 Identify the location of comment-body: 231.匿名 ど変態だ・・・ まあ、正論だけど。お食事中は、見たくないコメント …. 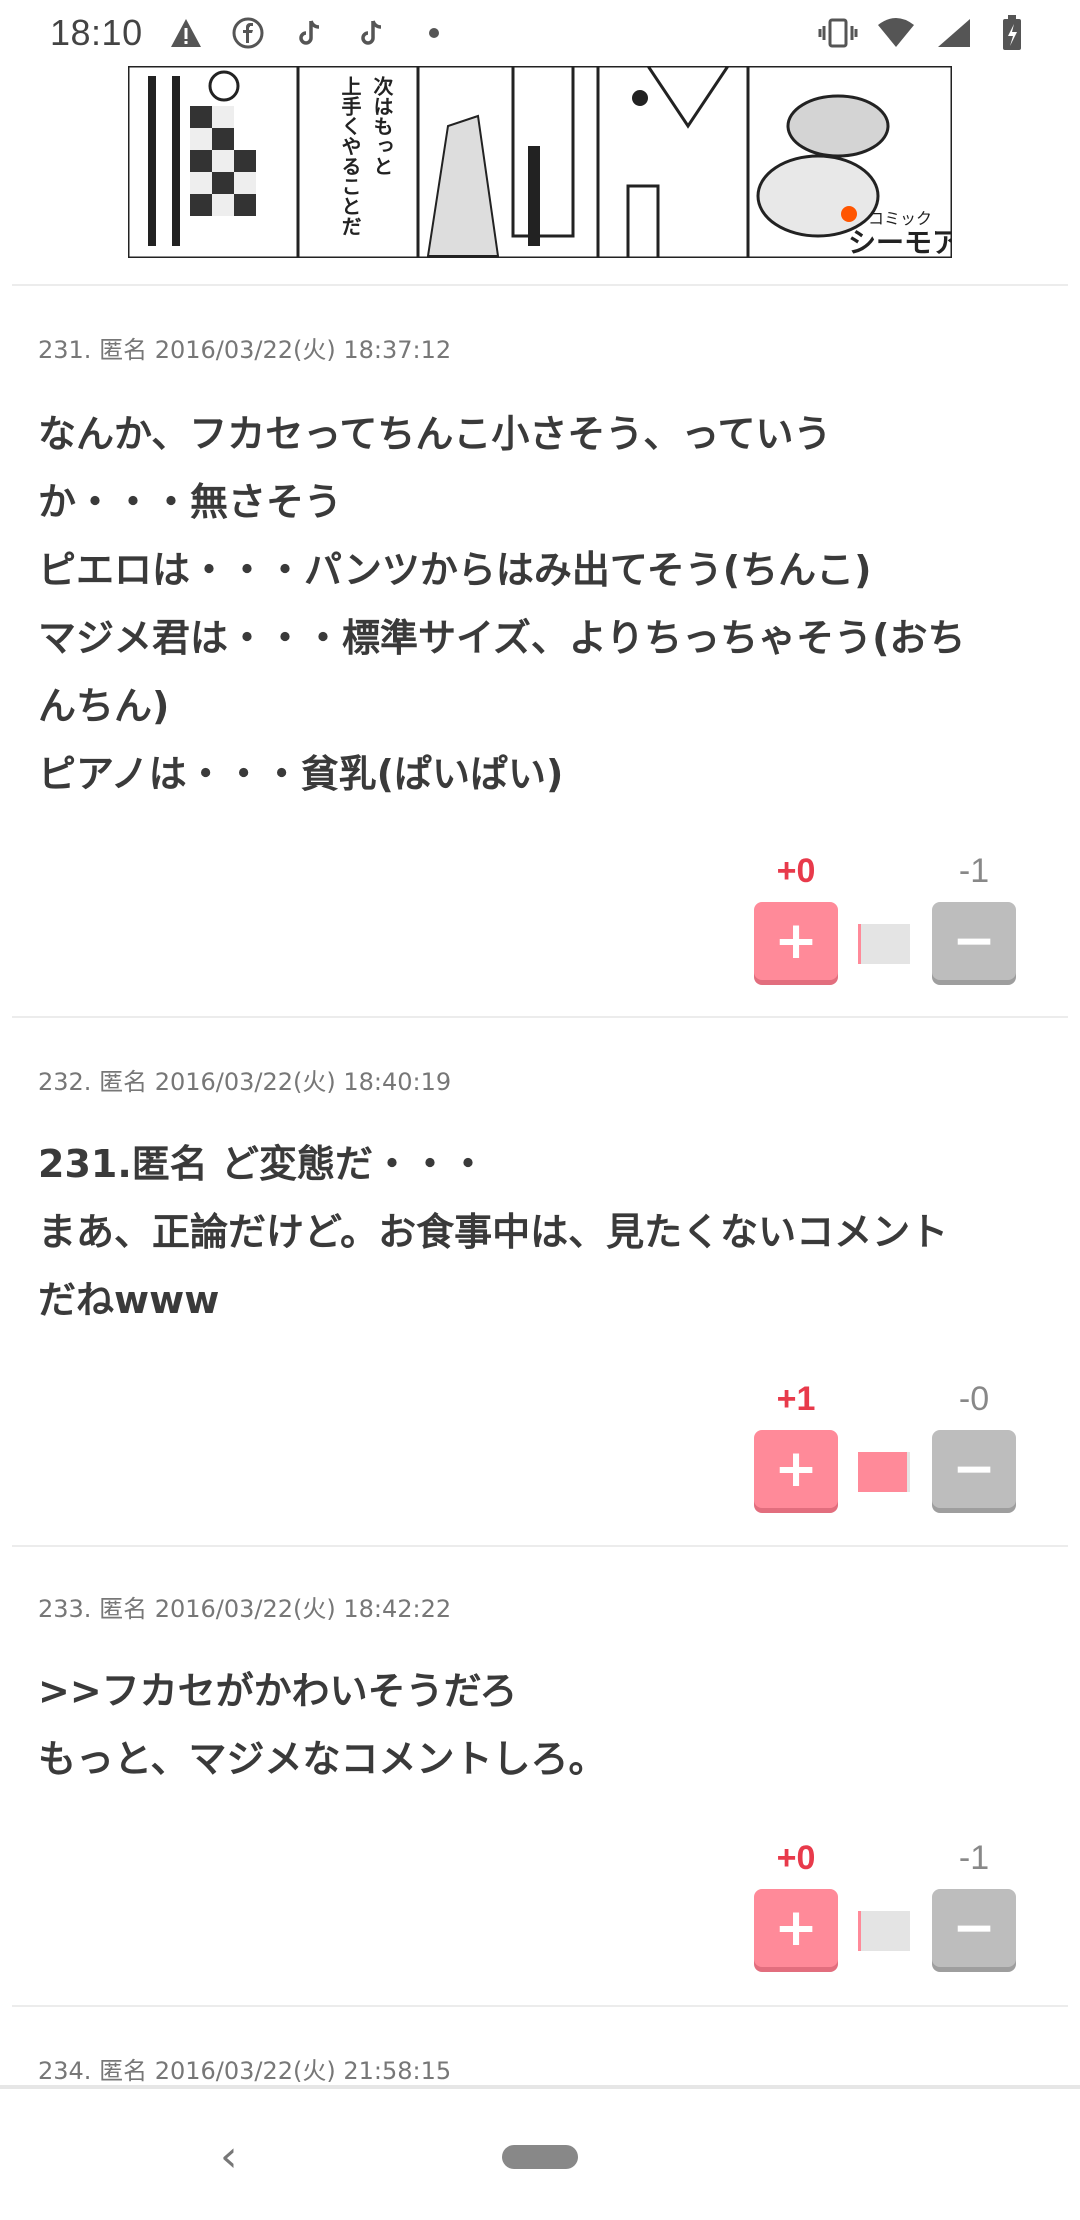
(493, 1232).